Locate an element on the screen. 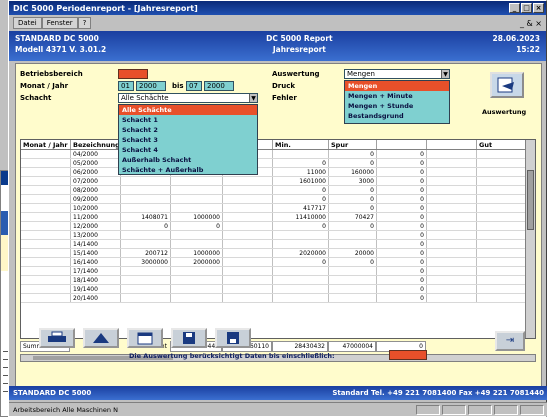  schacht-option: Schacht 3 is located at coordinates (188, 140).